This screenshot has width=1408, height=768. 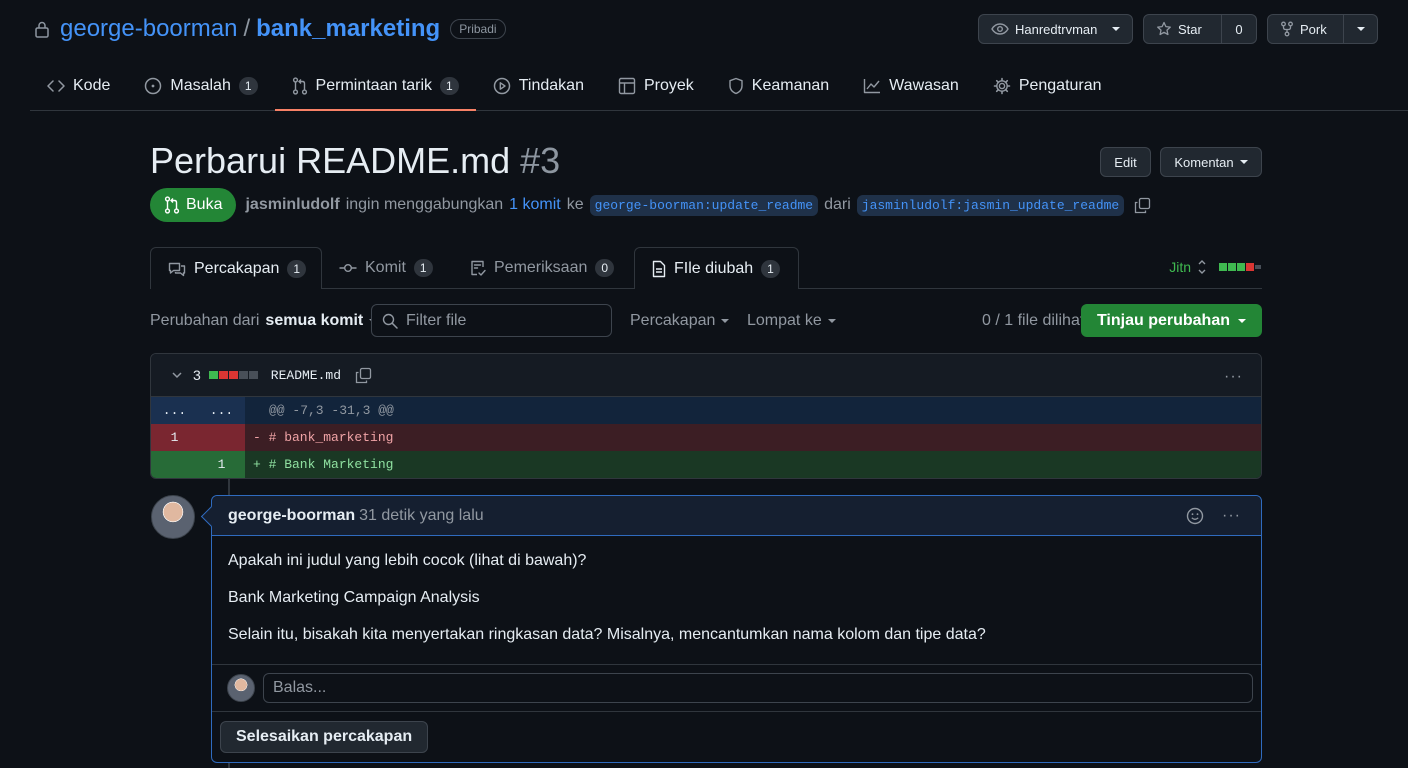 What do you see at coordinates (753, 410) in the screenshot?
I see `hunk-header: @@ -7,3 -31,3 @@` at bounding box center [753, 410].